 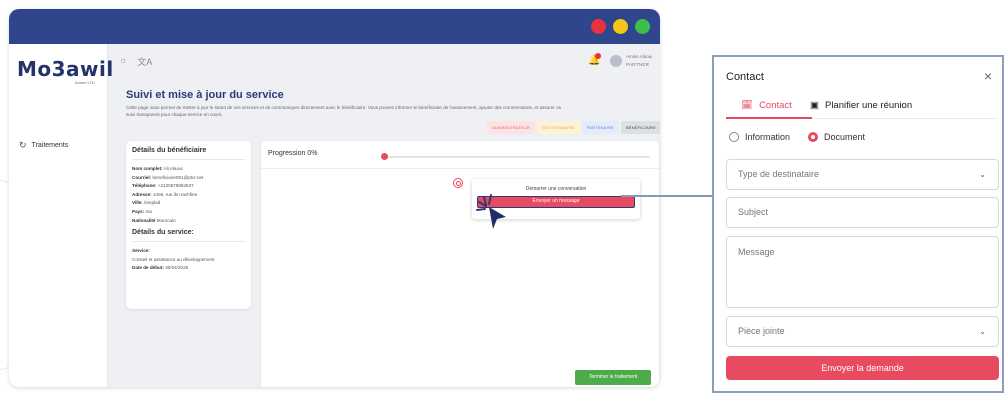 What do you see at coordinates (65, 69) in the screenshot?
I see `logo: Mo3awil` at bounding box center [65, 69].